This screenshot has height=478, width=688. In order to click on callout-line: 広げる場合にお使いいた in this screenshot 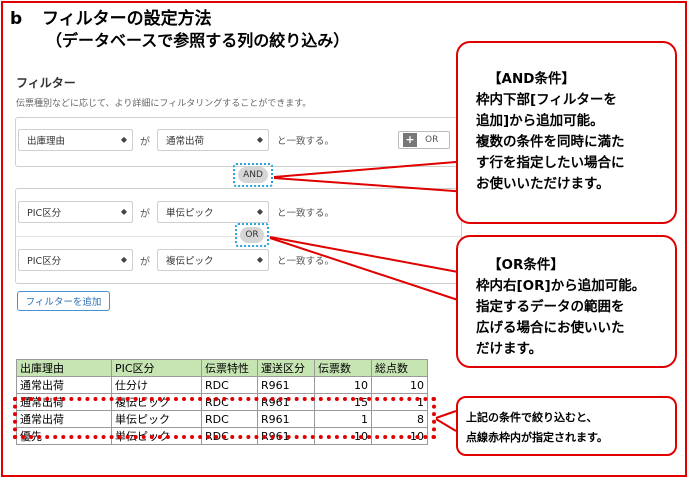, I will do `click(550, 328)`.